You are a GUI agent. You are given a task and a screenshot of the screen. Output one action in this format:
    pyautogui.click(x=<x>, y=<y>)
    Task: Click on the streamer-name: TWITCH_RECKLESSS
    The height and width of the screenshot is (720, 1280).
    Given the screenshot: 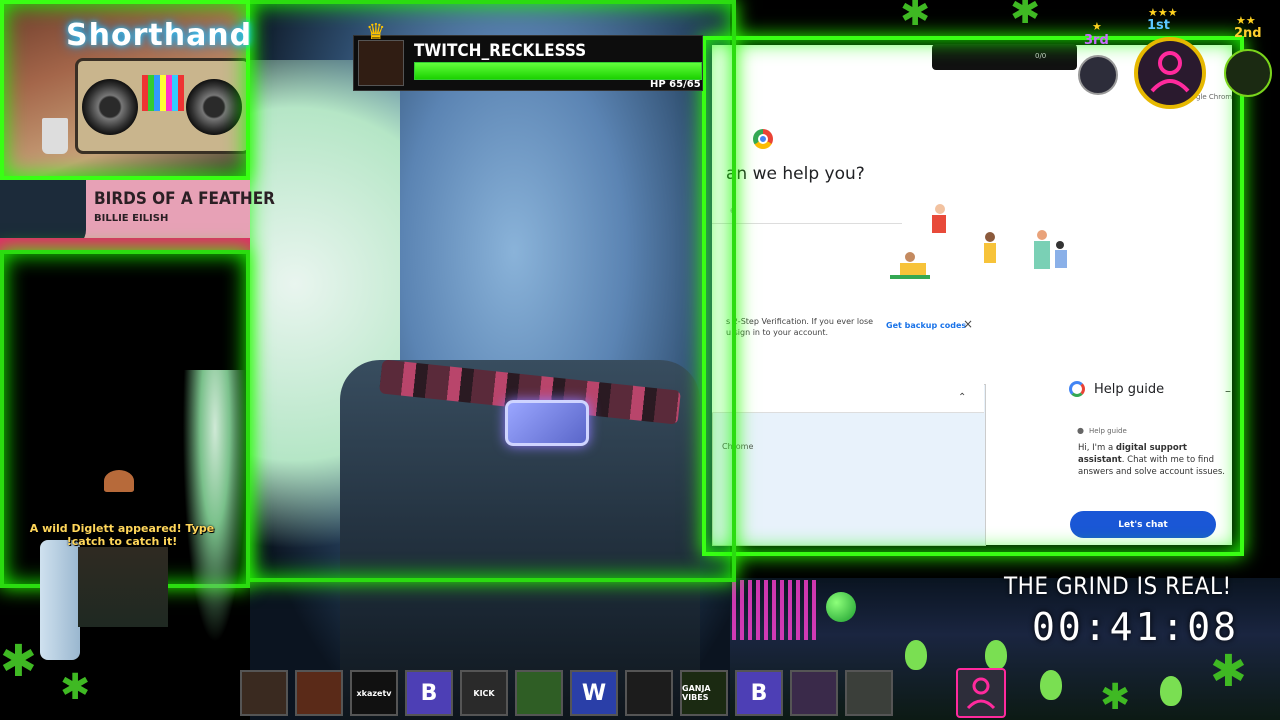 What is the action you would take?
    pyautogui.click(x=500, y=51)
    